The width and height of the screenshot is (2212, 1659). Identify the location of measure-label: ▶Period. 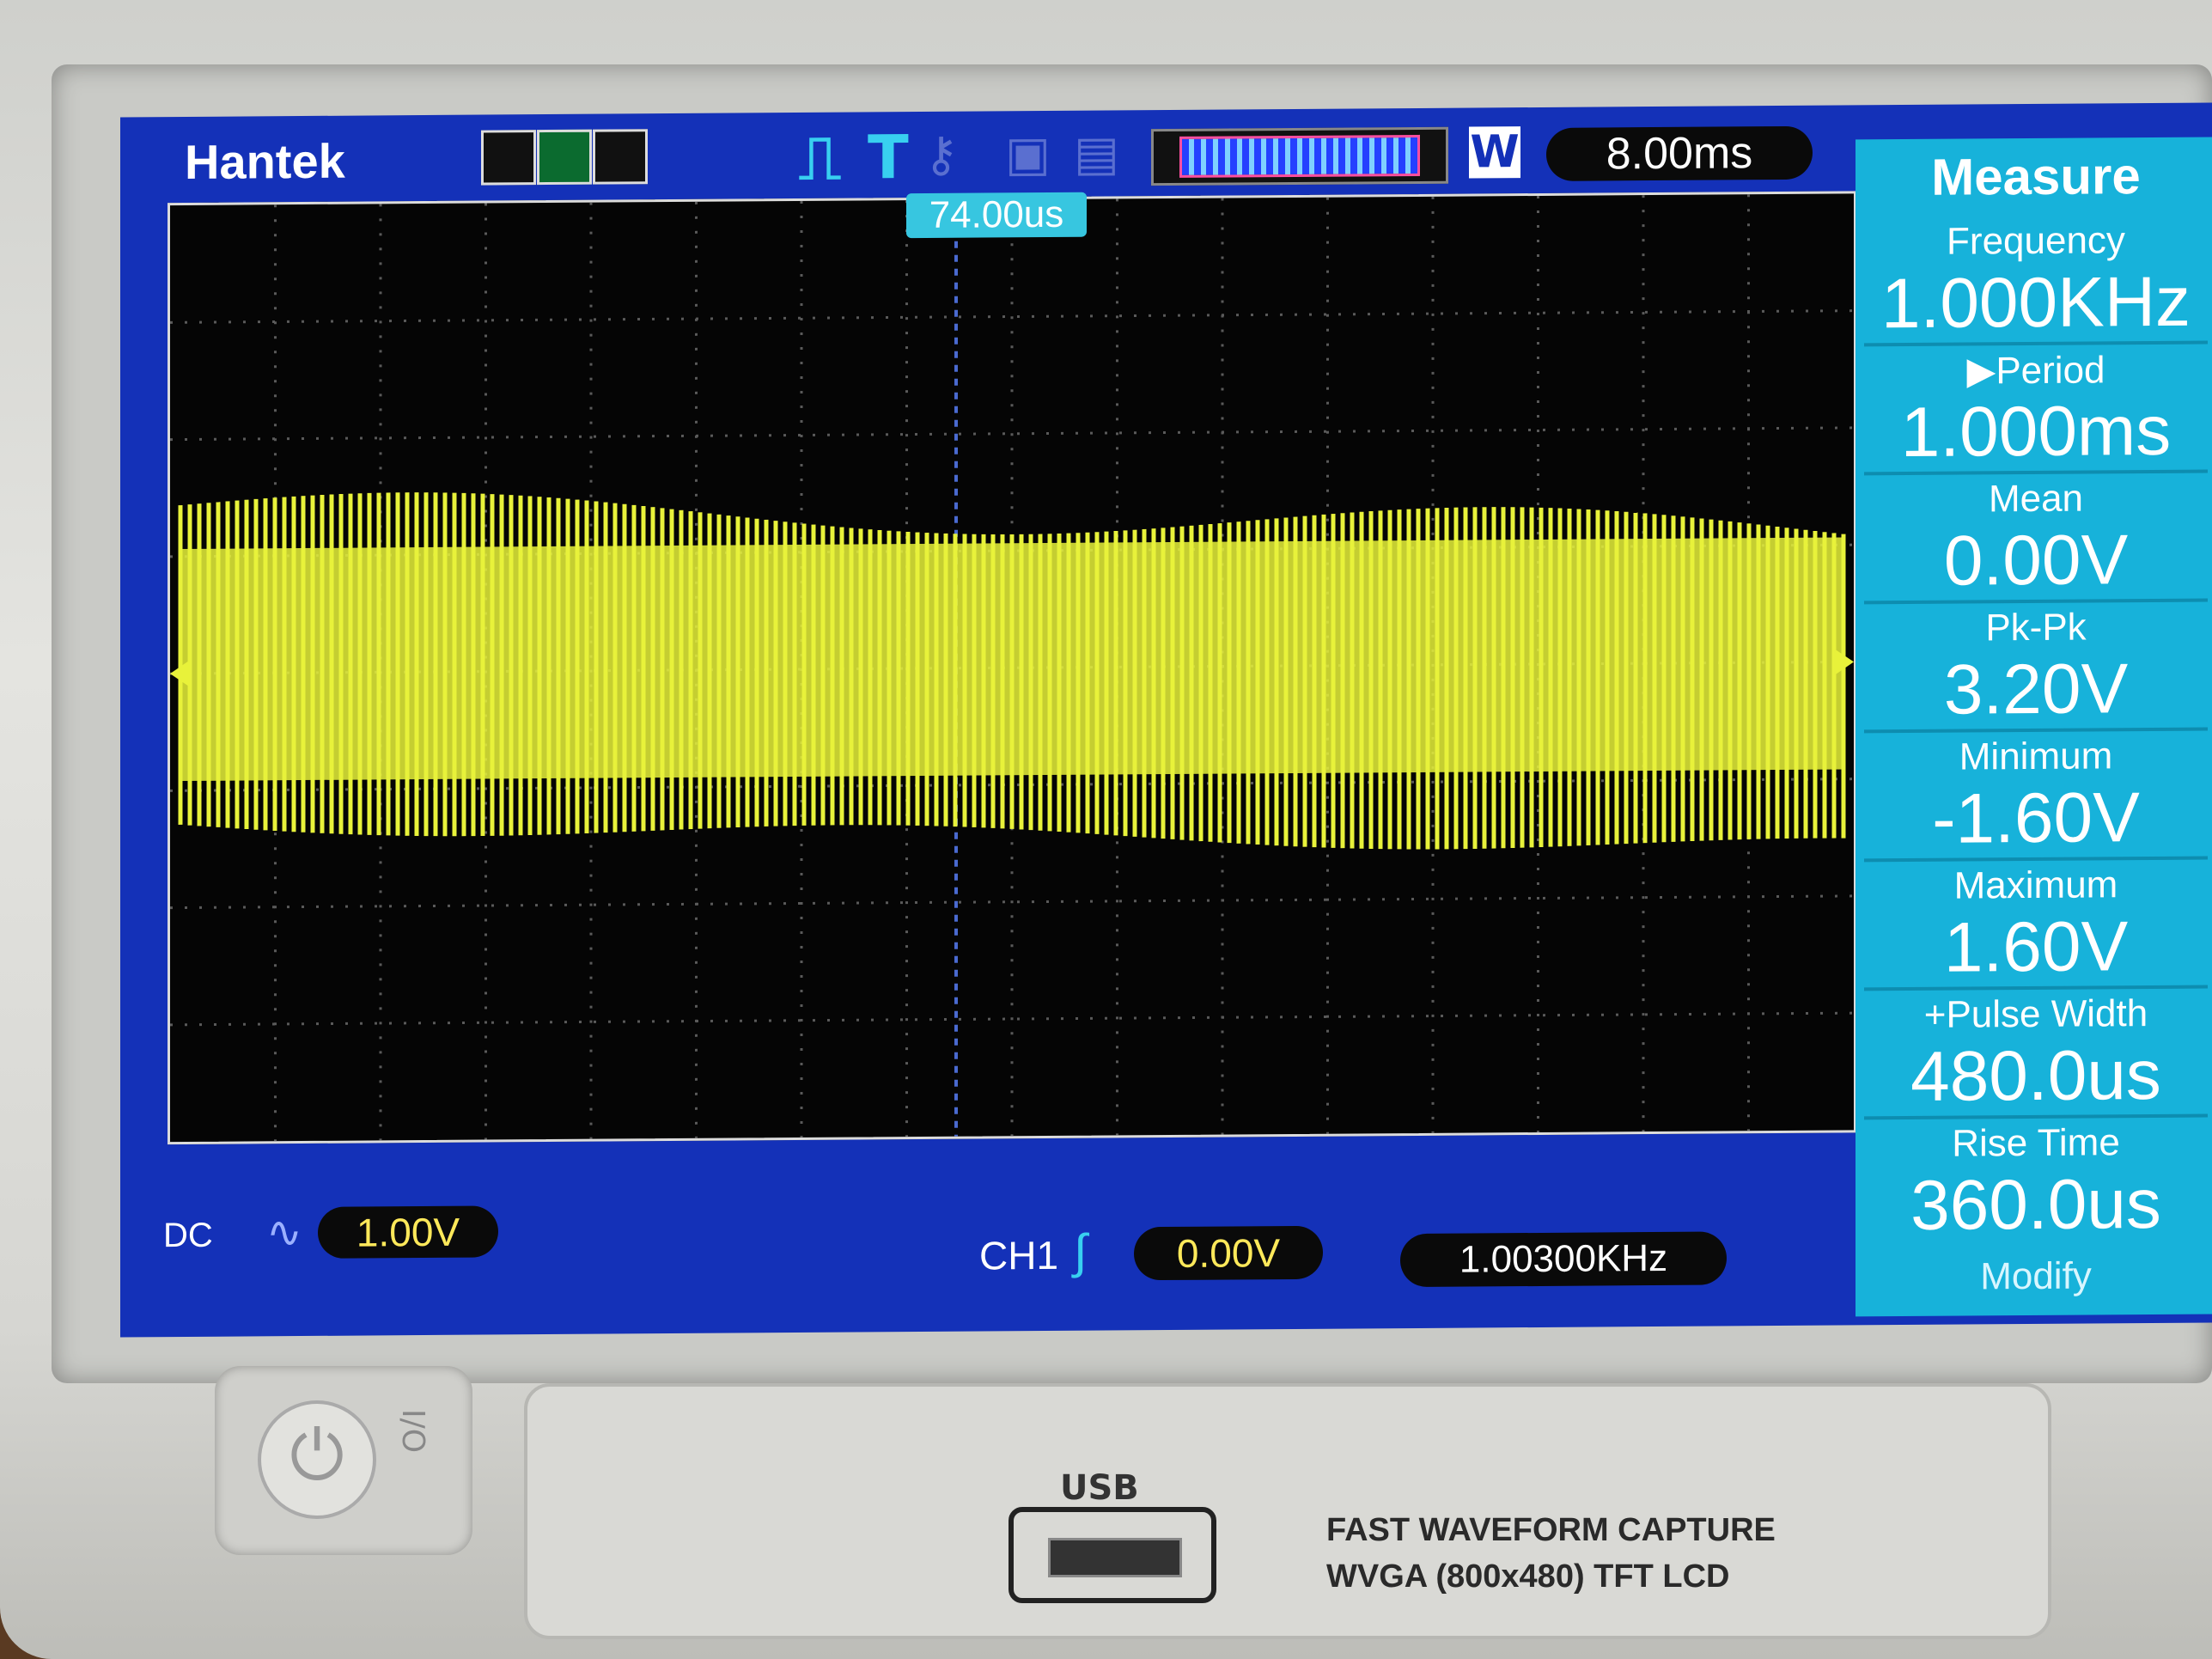
(2035, 371).